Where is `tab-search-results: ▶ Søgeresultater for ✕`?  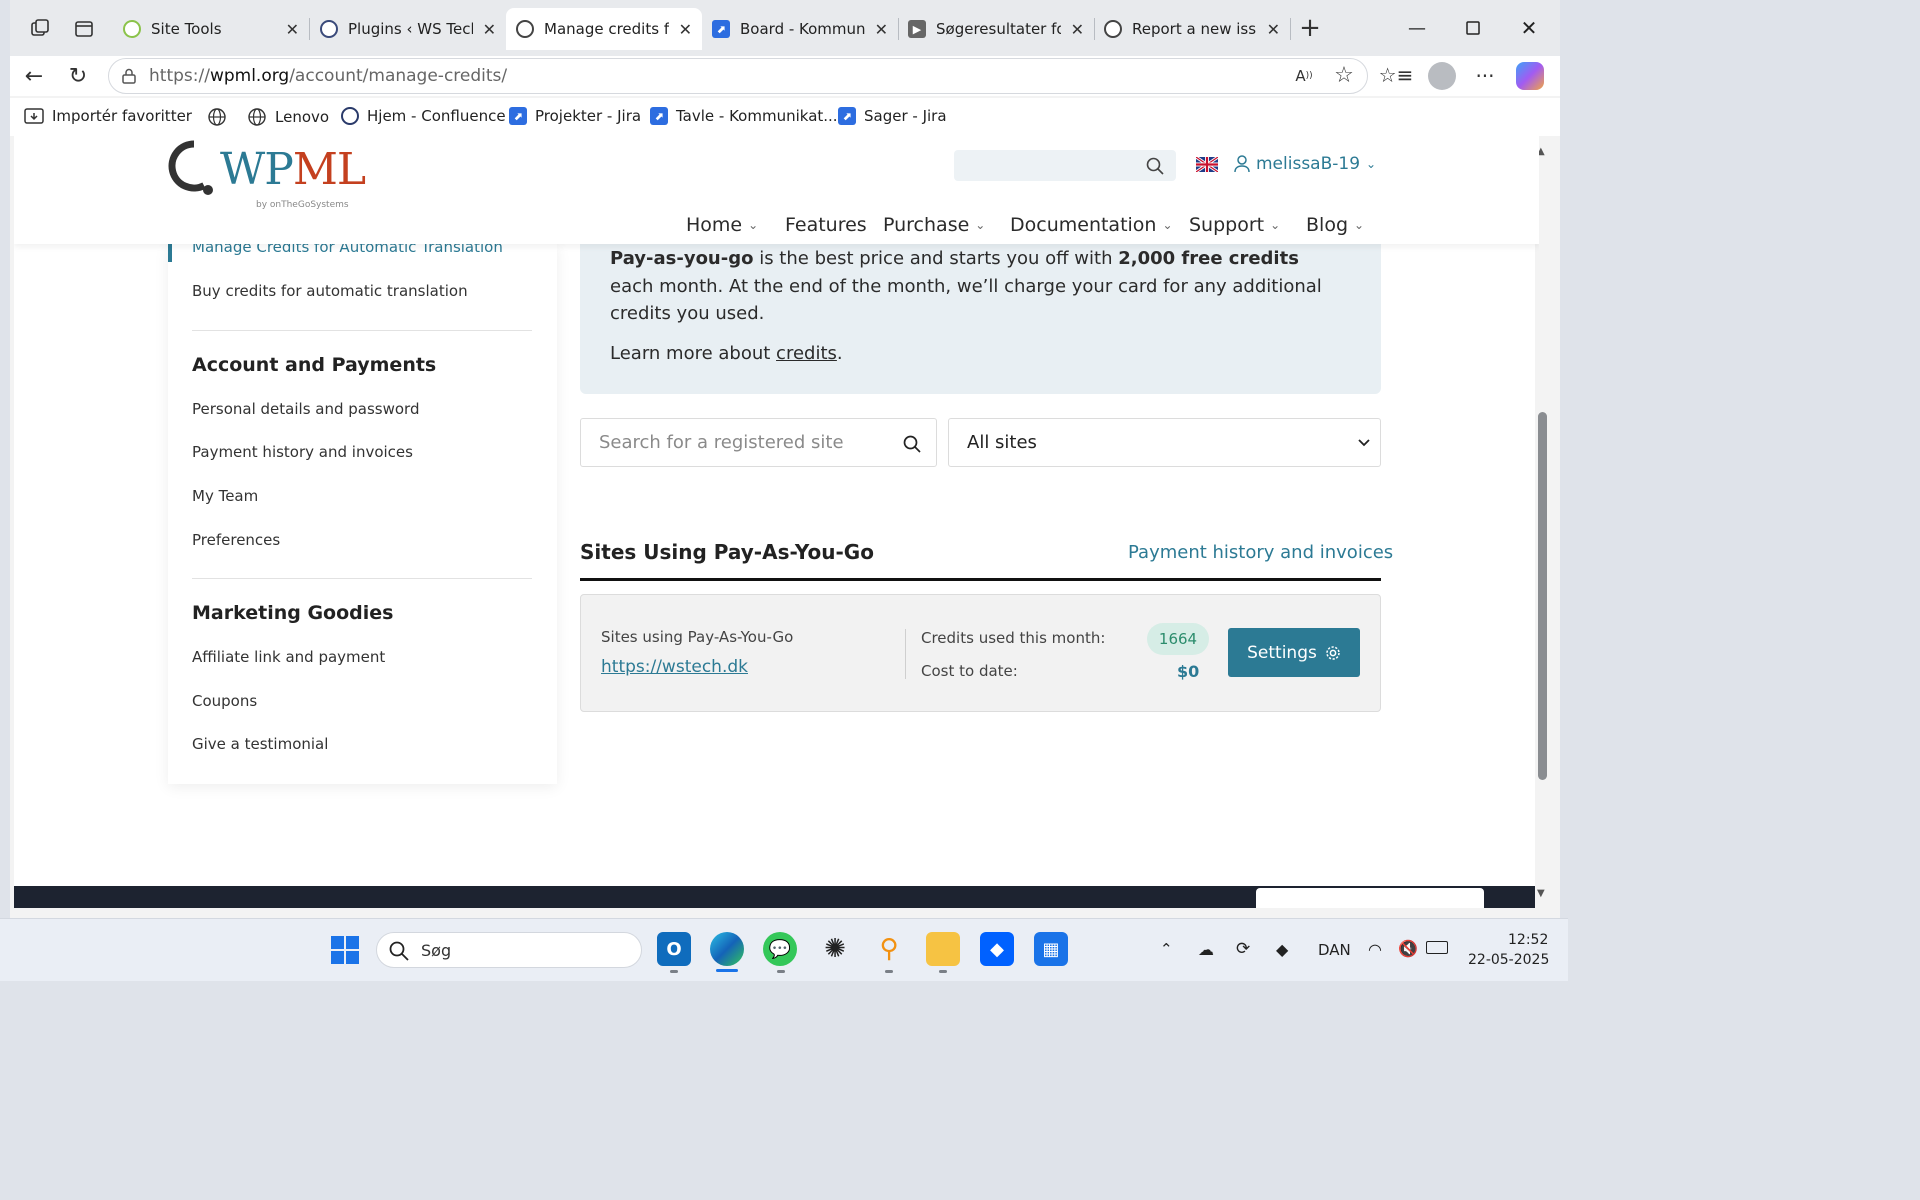 tab-search-results: ▶ Søgeresultater for ✕ is located at coordinates (996, 29).